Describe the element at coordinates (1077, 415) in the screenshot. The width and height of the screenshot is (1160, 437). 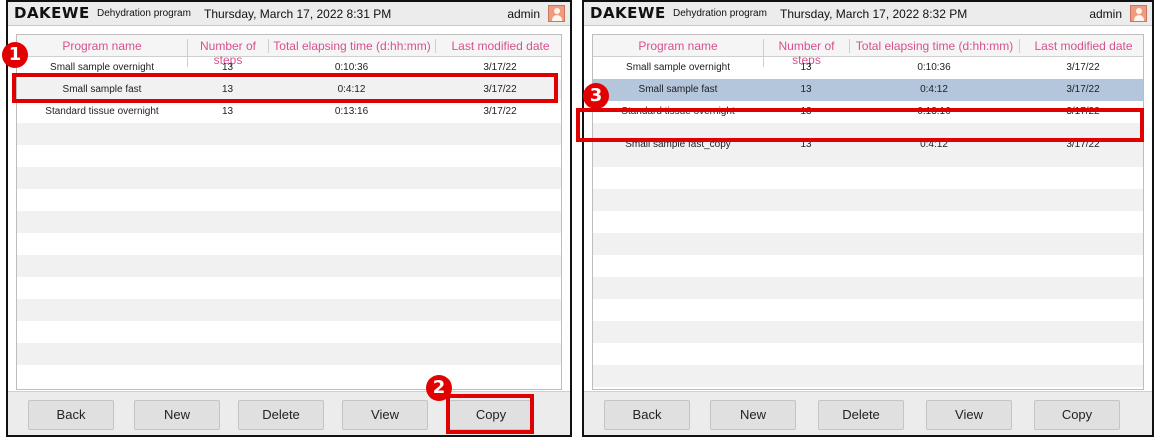
I see `copy-button: Copy` at that location.